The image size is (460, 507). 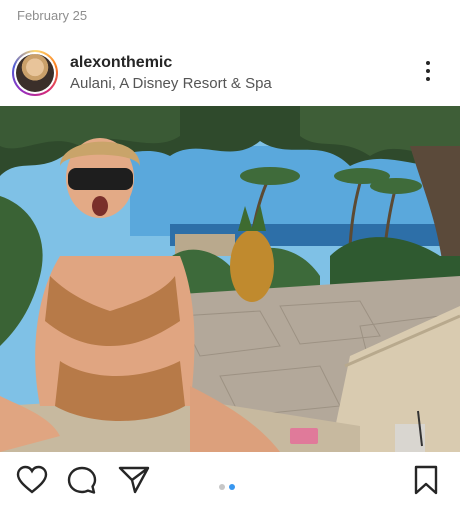 I want to click on avatar, so click(x=35, y=73).